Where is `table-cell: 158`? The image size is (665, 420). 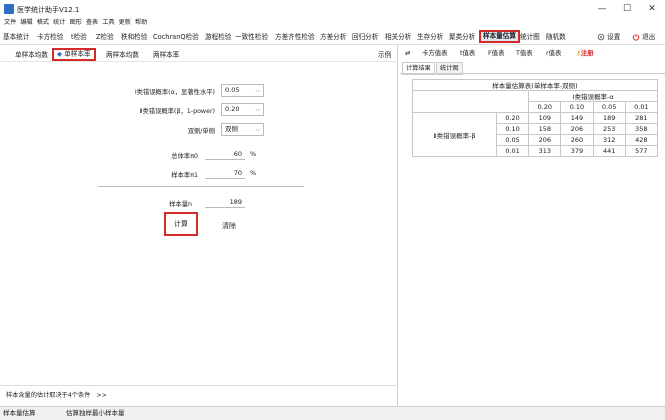 table-cell: 158 is located at coordinates (545, 129).